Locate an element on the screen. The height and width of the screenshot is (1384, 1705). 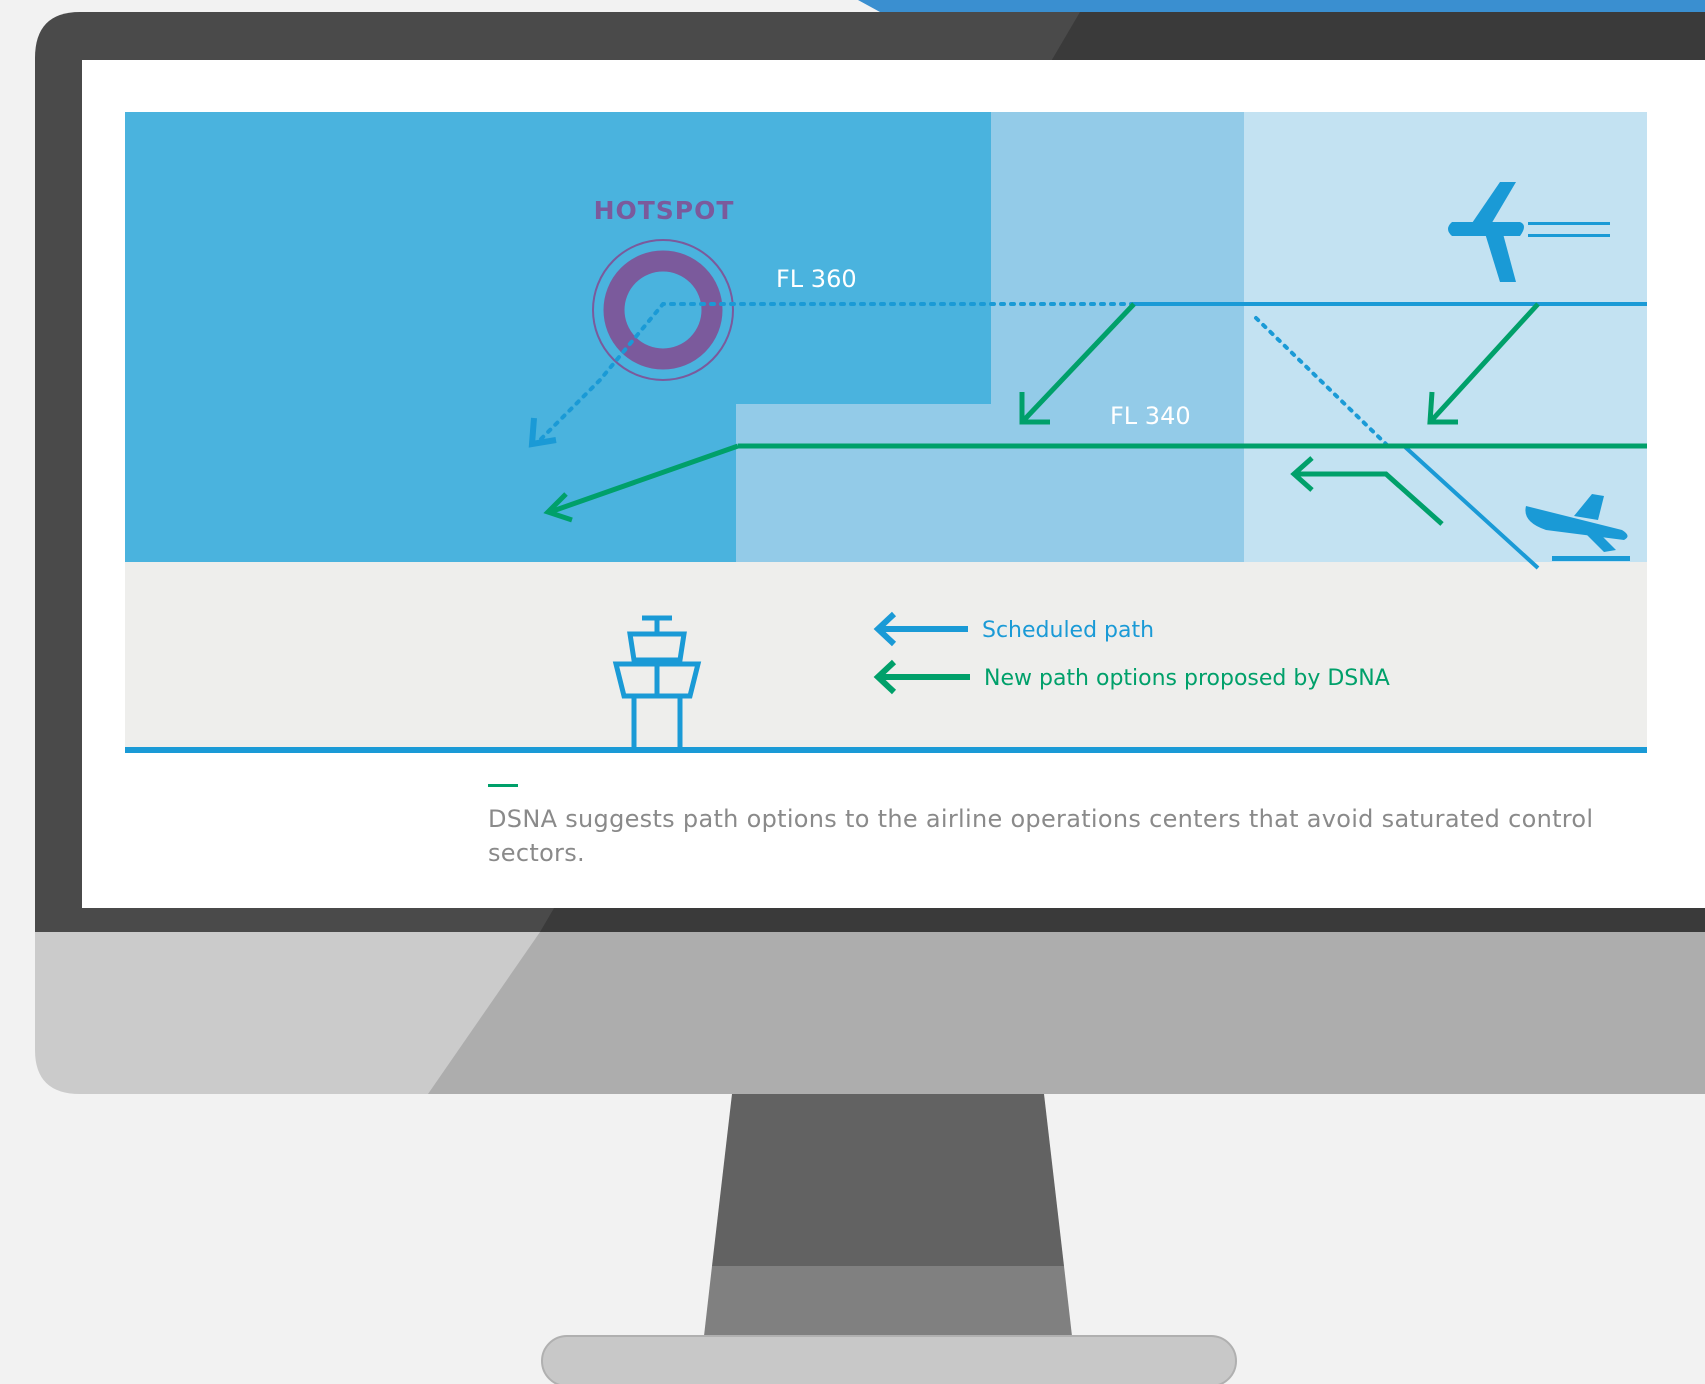
ground-band is located at coordinates (886, 655).